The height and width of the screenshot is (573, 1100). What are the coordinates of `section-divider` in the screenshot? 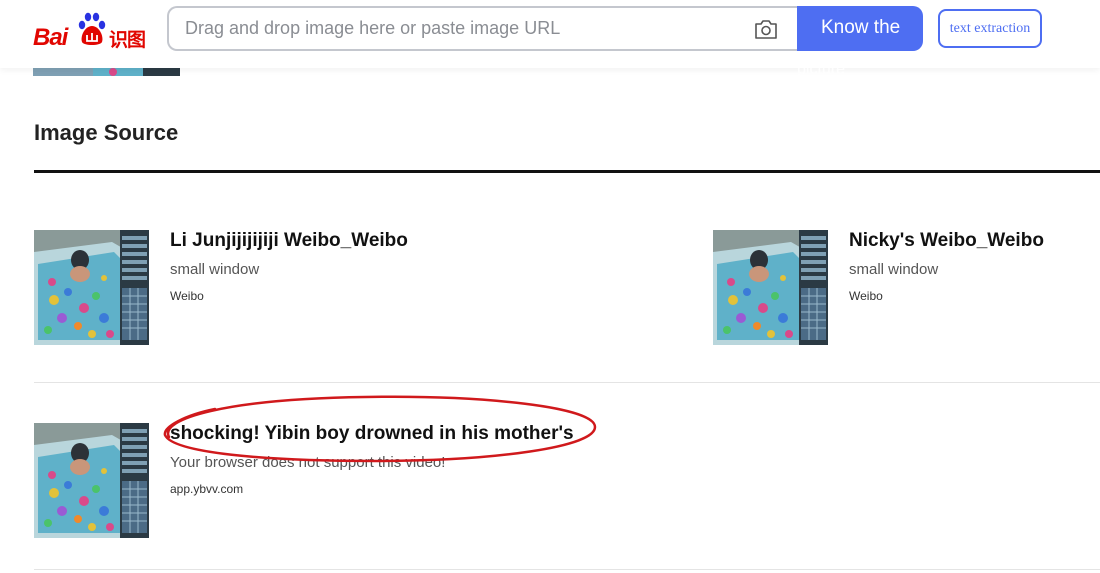 It's located at (567, 171).